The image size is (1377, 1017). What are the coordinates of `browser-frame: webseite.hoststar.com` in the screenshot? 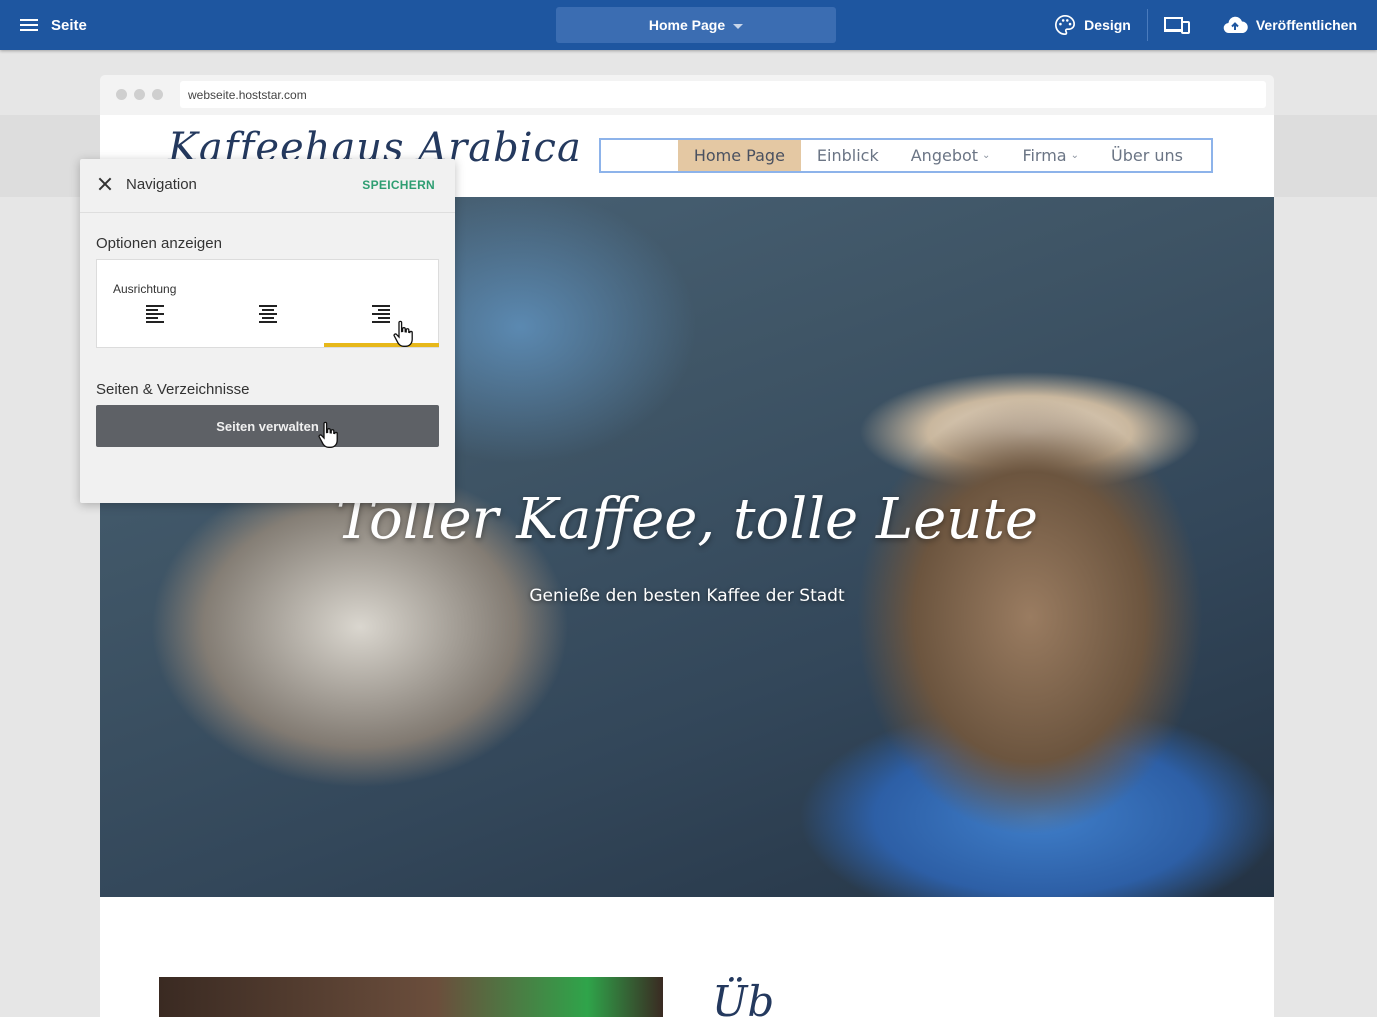 It's located at (687, 95).